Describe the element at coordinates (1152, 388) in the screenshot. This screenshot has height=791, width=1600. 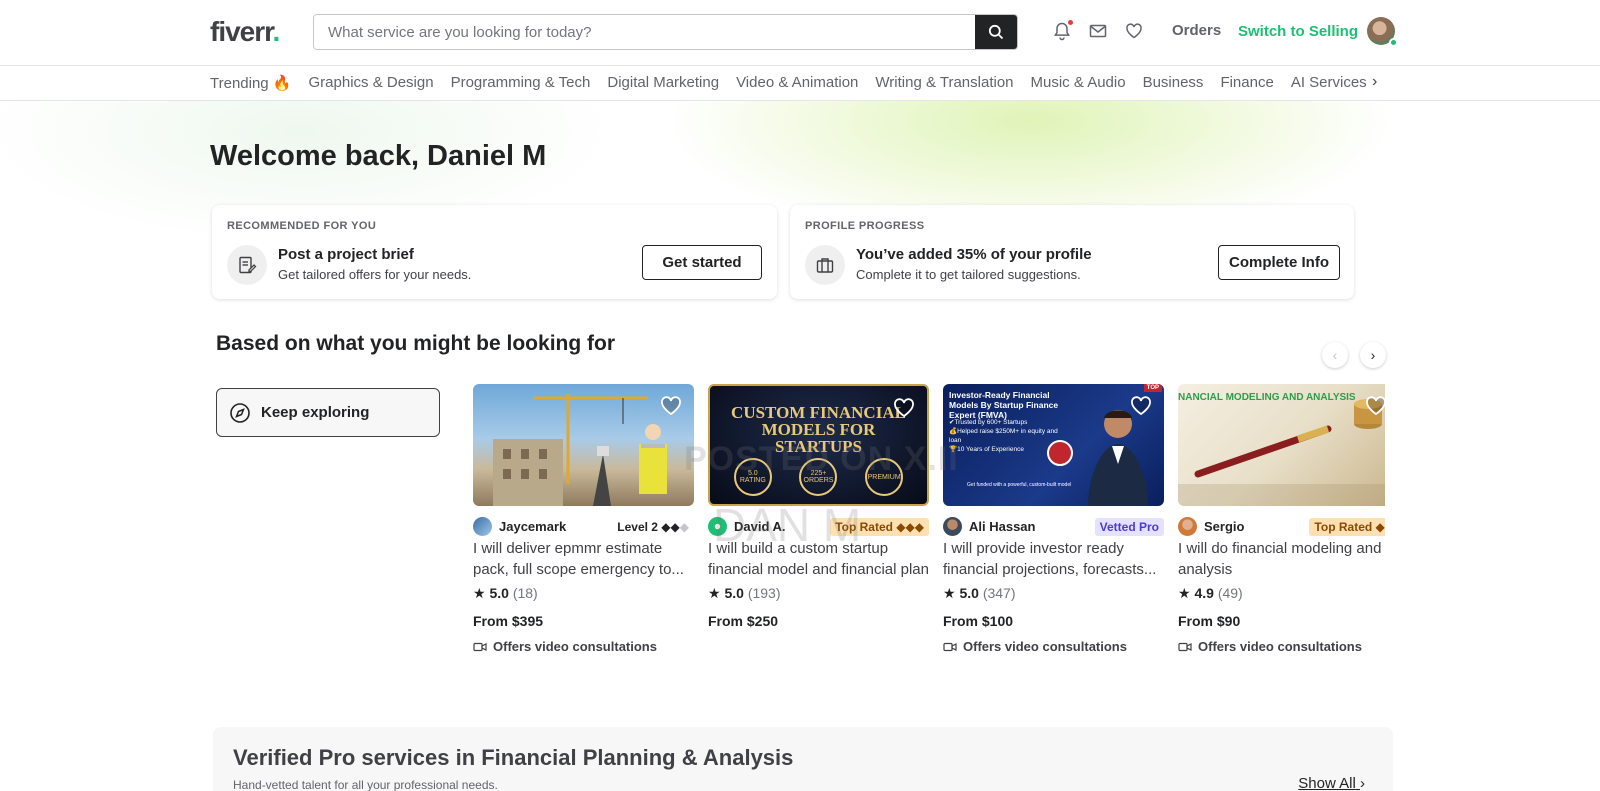
I see `top-tag: TOP` at that location.